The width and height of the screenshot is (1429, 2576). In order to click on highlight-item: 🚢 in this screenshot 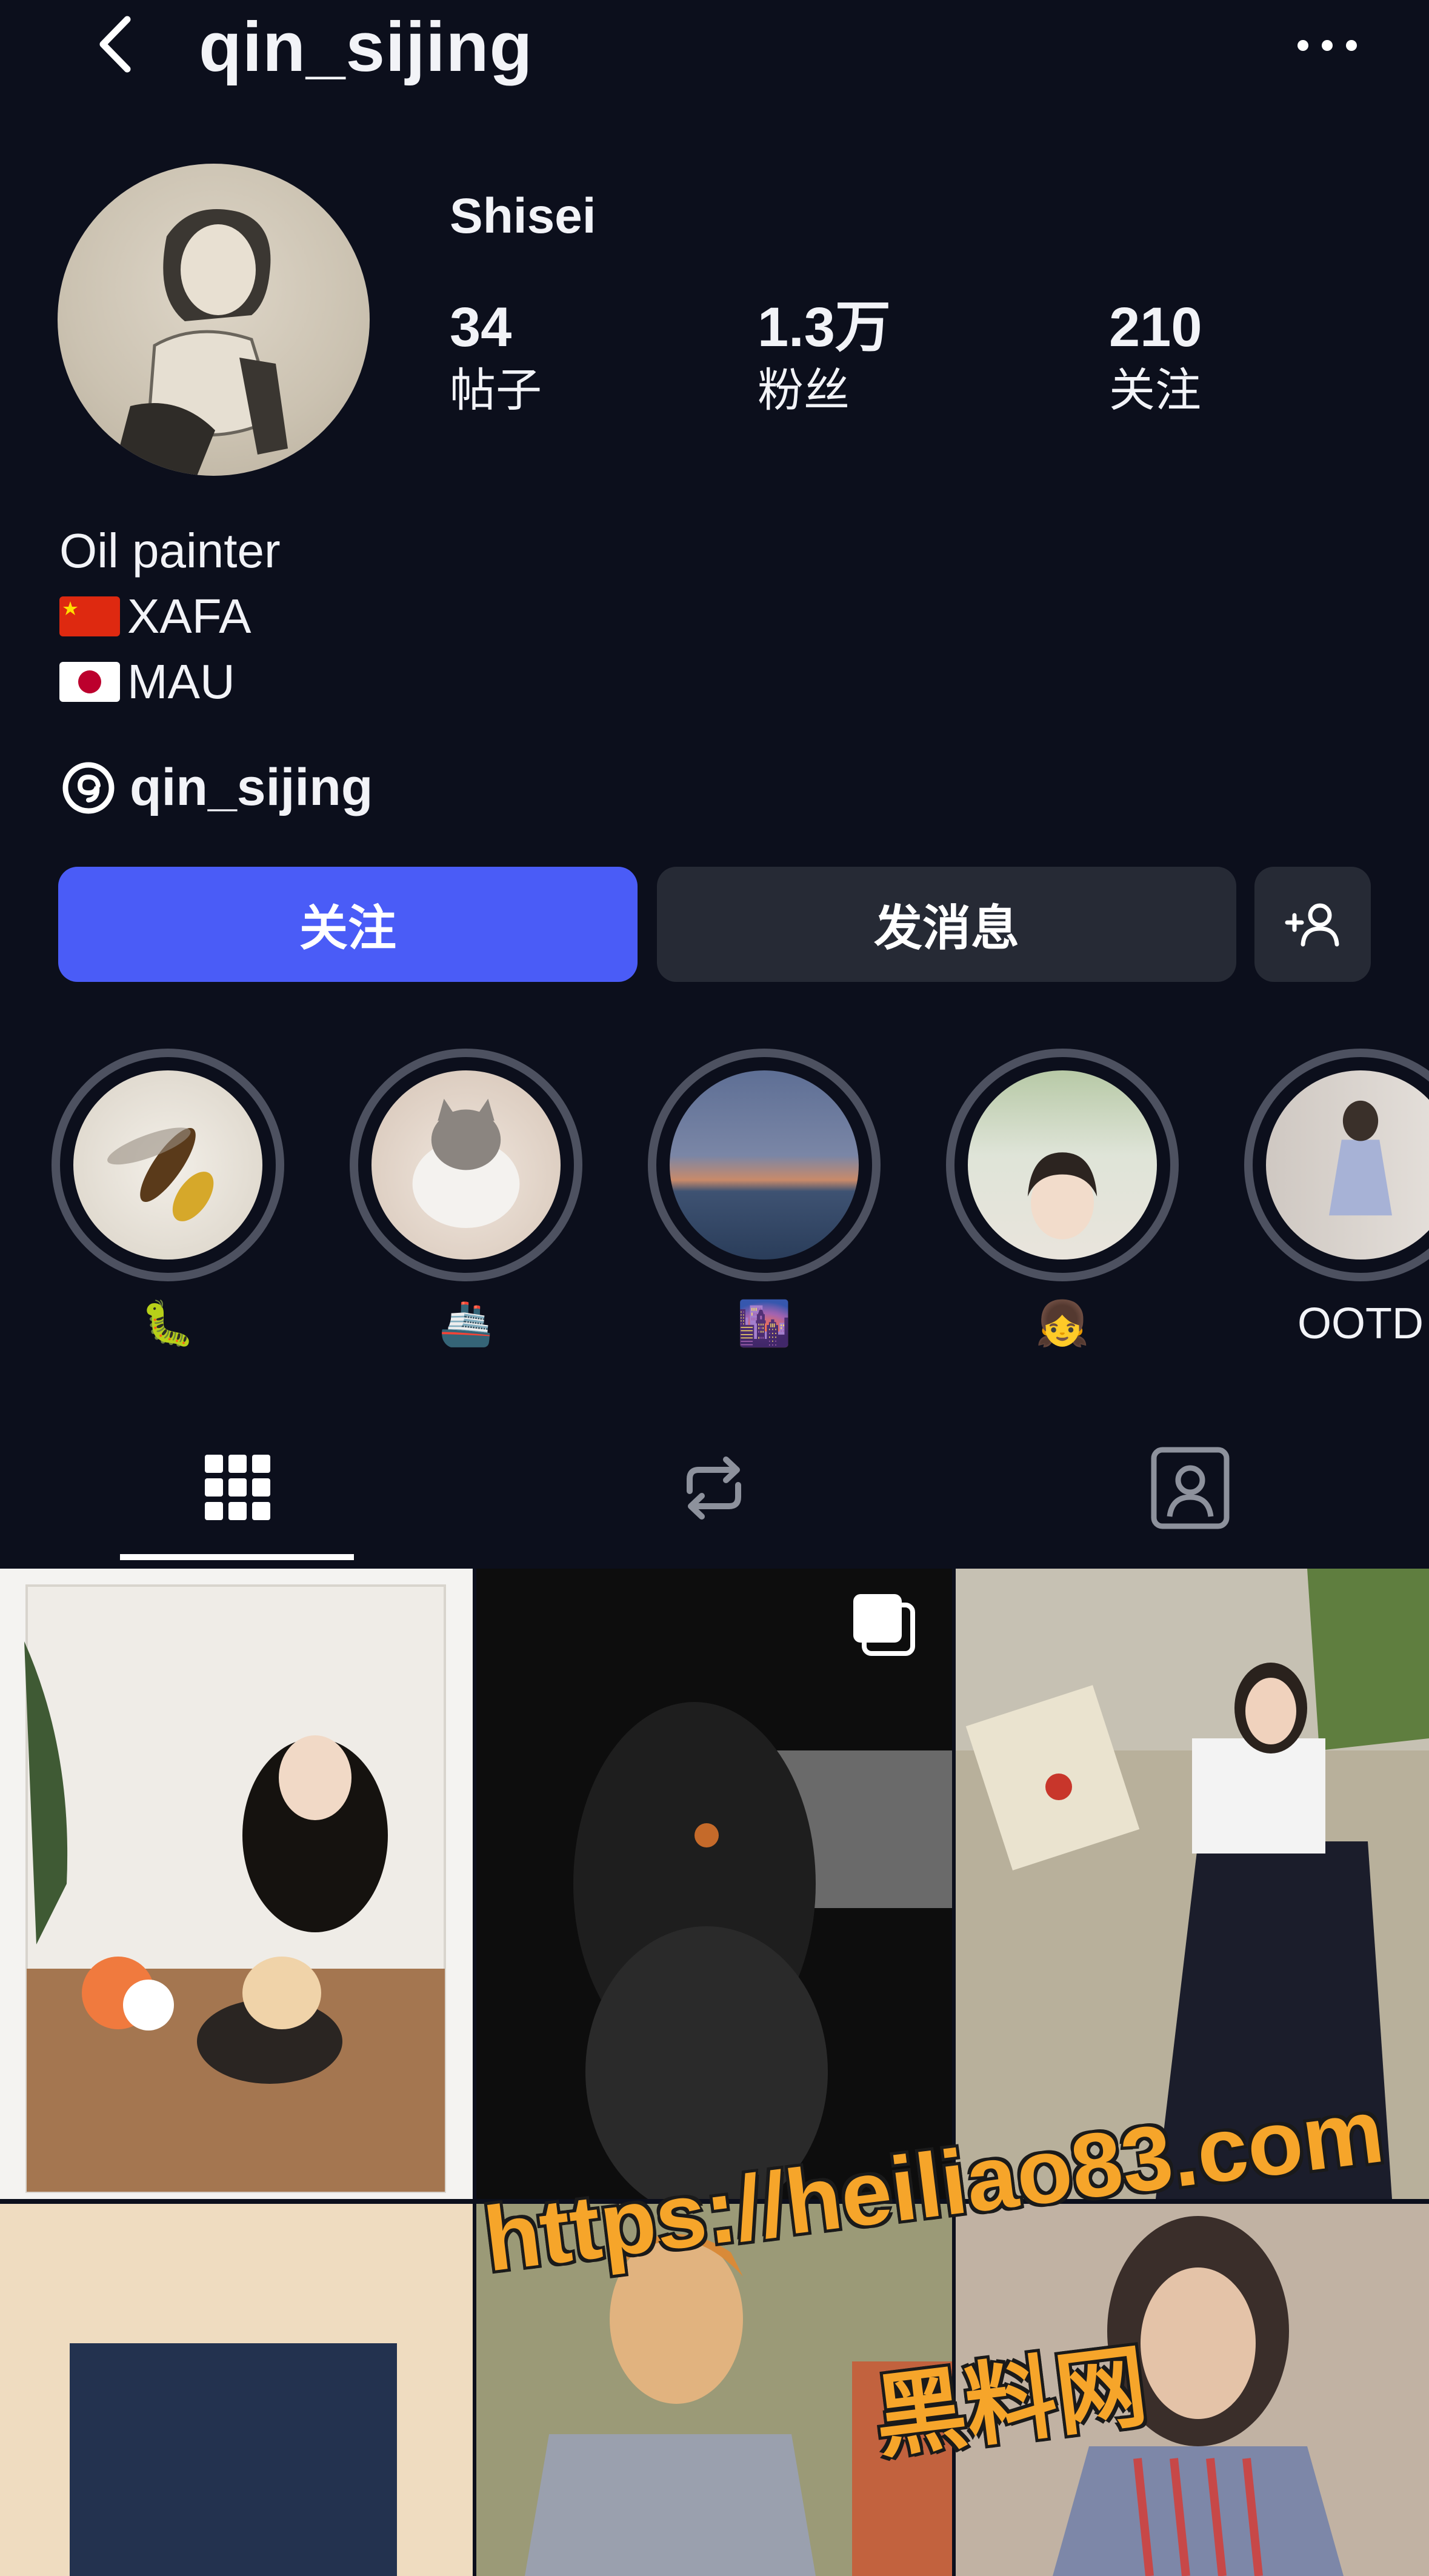, I will do `click(466, 1201)`.